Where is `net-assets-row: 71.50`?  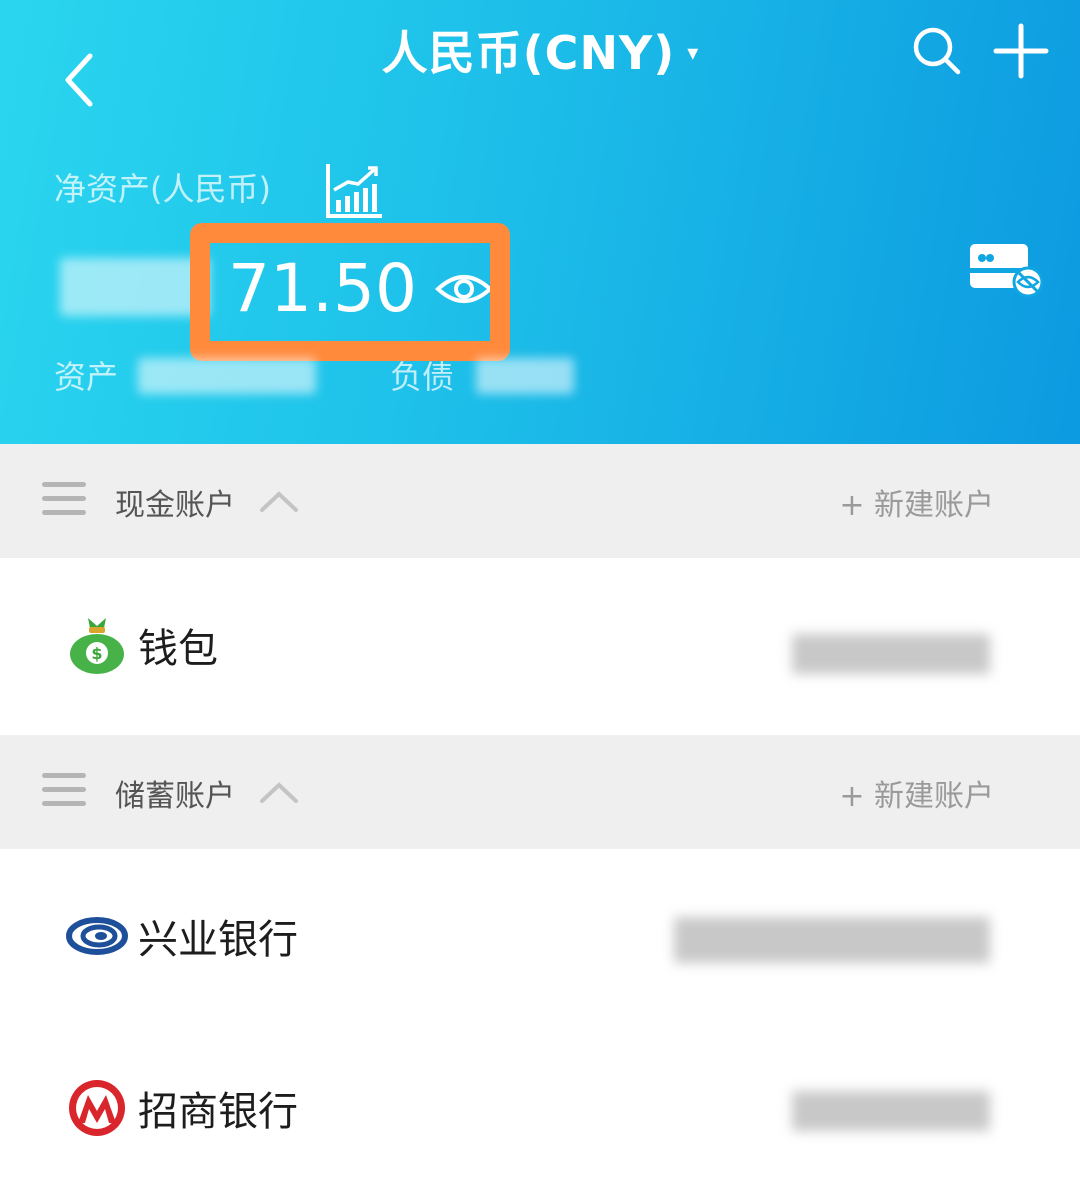 net-assets-row: 71.50 is located at coordinates (360, 288).